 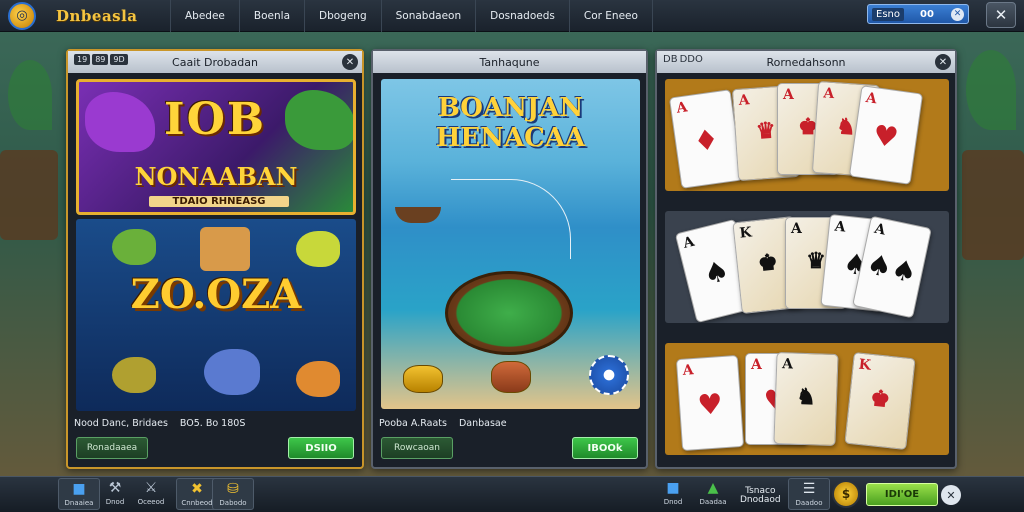 What do you see at coordinates (713, 488) in the screenshot?
I see `tree-icon: ▲` at bounding box center [713, 488].